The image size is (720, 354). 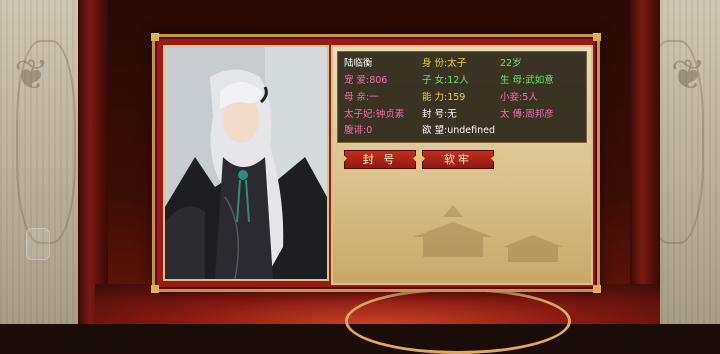 I want to click on title-value: 封 号:无, so click(x=439, y=114).